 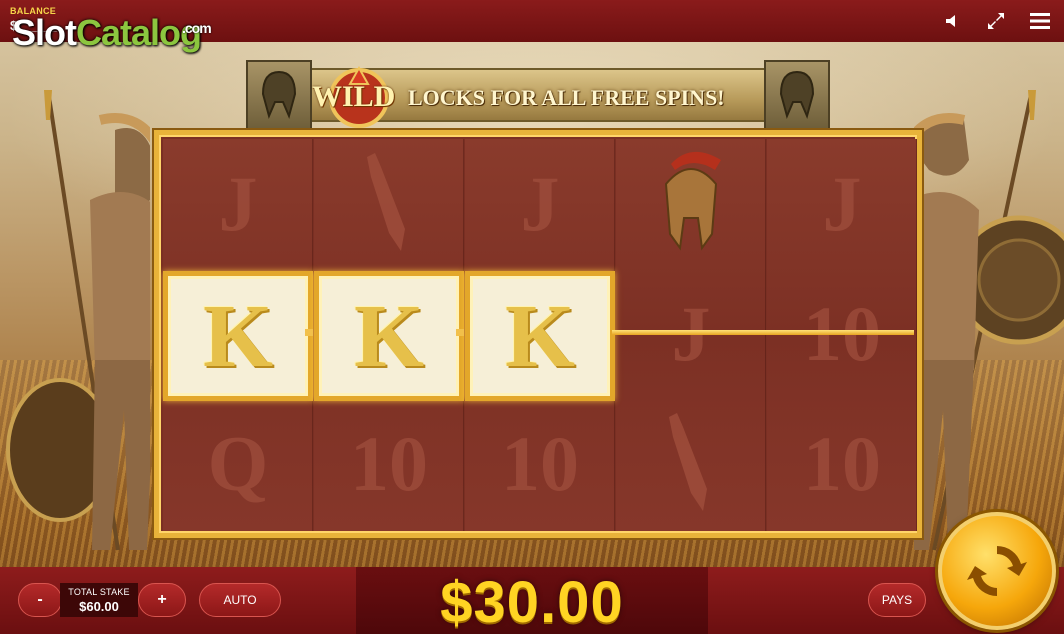 What do you see at coordinates (197, 28) in the screenshot?
I see `watermark-com: .com` at bounding box center [197, 28].